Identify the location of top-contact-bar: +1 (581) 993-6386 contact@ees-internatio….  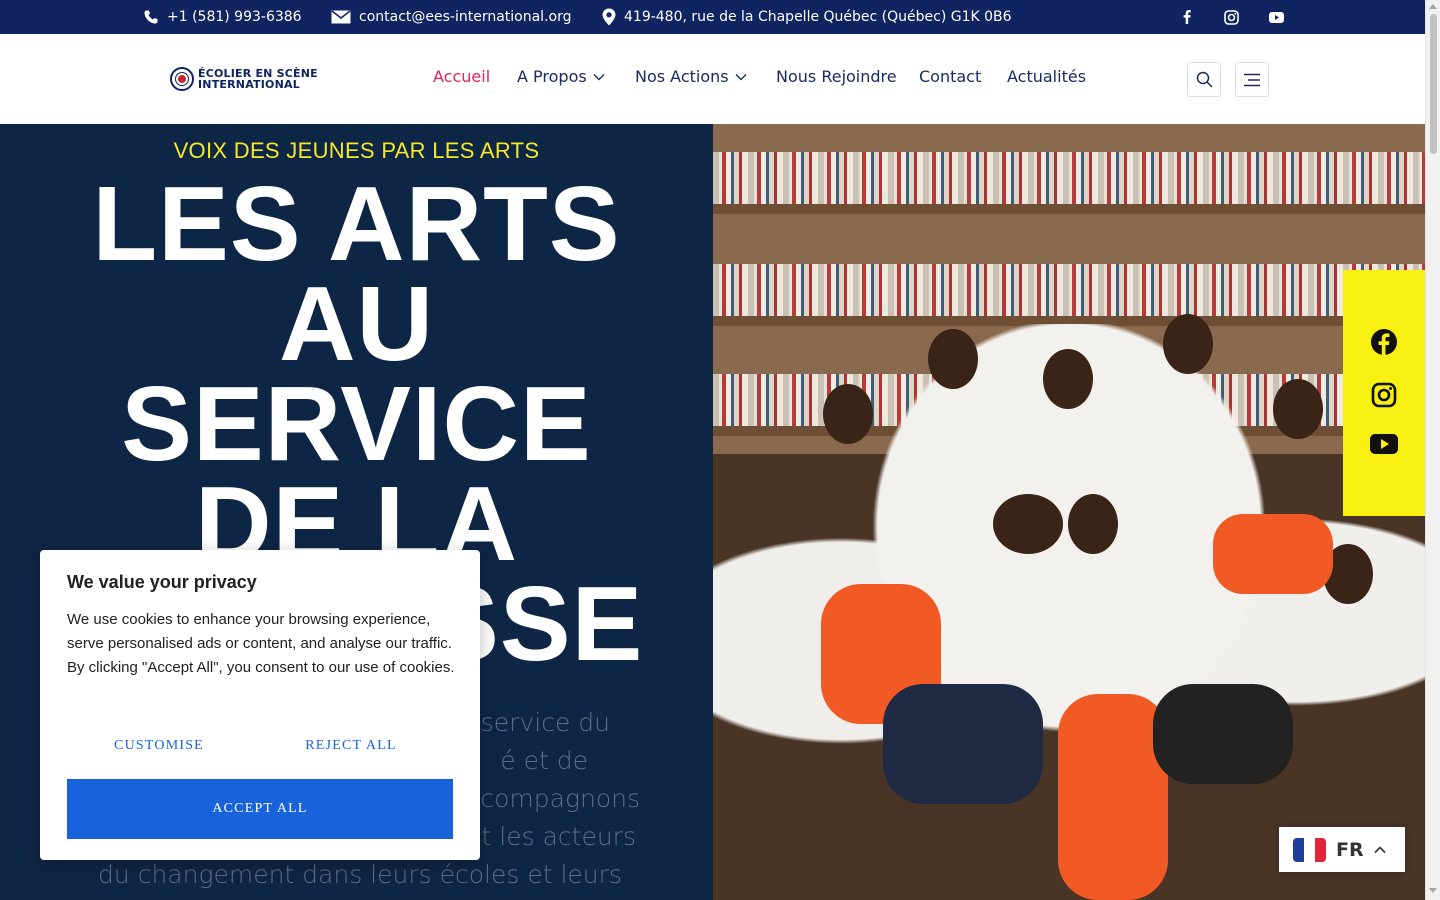
(712, 17).